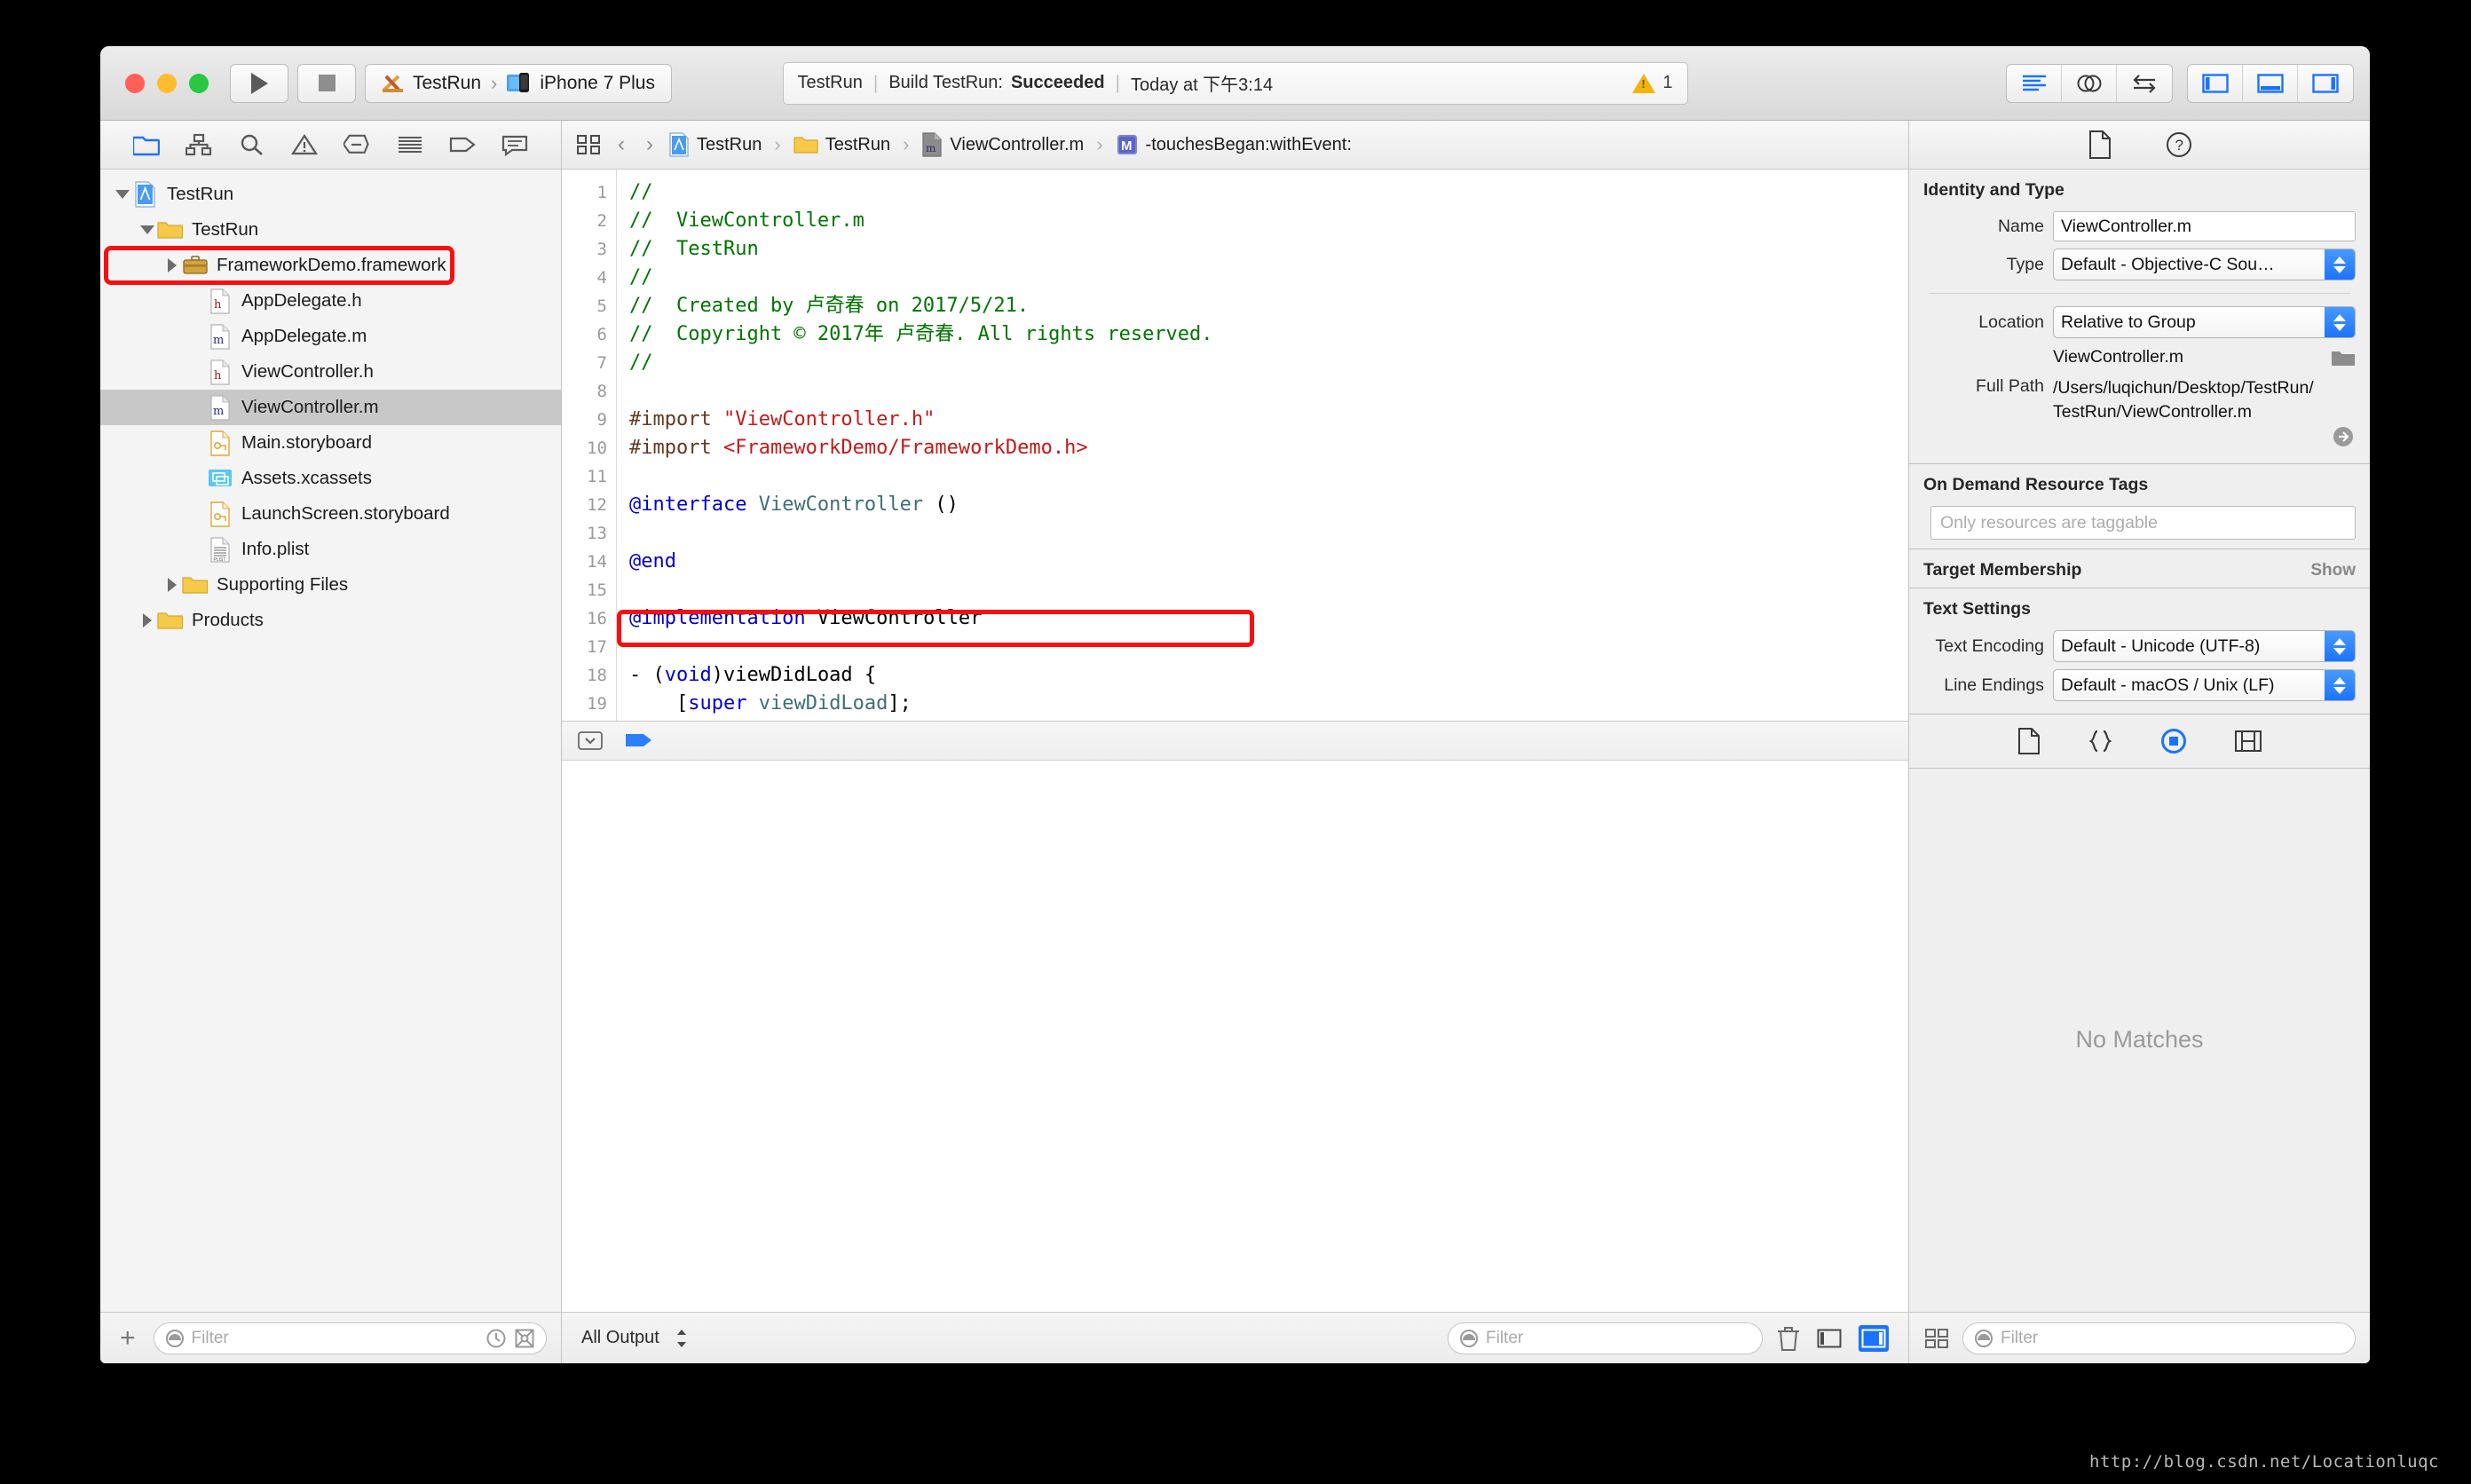 The height and width of the screenshot is (1484, 2471). What do you see at coordinates (199, 83) in the screenshot?
I see `zoom-button` at bounding box center [199, 83].